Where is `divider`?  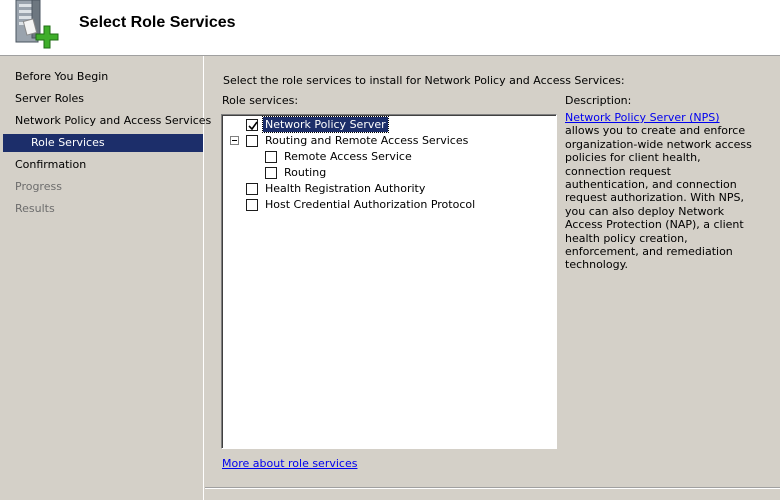
divider is located at coordinates (492, 488).